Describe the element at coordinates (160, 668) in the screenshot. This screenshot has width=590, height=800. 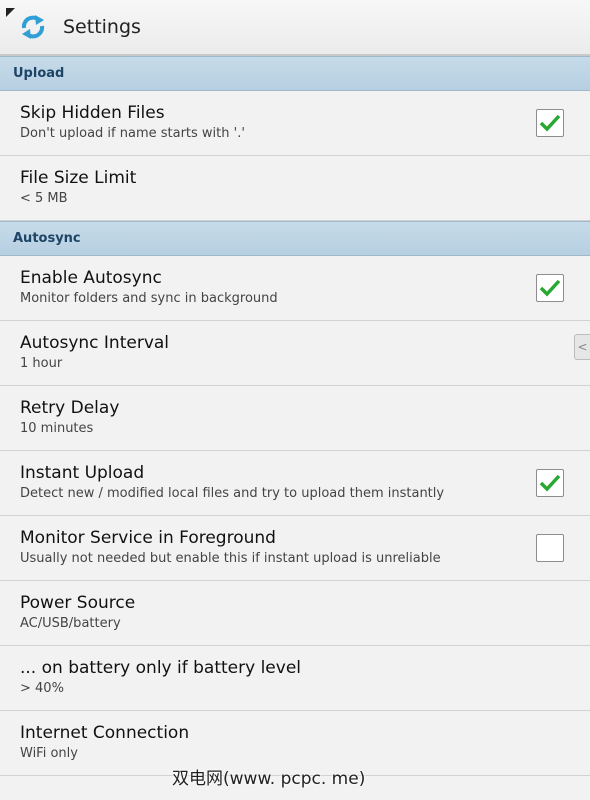
I see `pref-title: ... on battery only if battery level` at that location.